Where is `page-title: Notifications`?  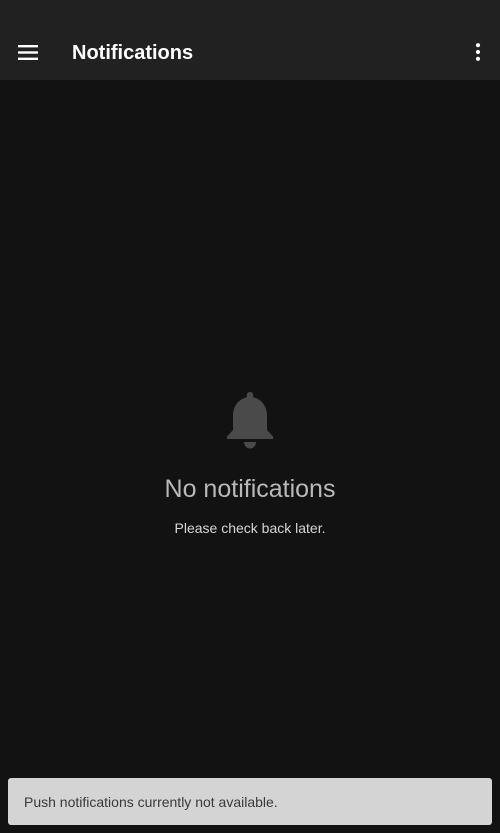
page-title: Notifications is located at coordinates (133, 53).